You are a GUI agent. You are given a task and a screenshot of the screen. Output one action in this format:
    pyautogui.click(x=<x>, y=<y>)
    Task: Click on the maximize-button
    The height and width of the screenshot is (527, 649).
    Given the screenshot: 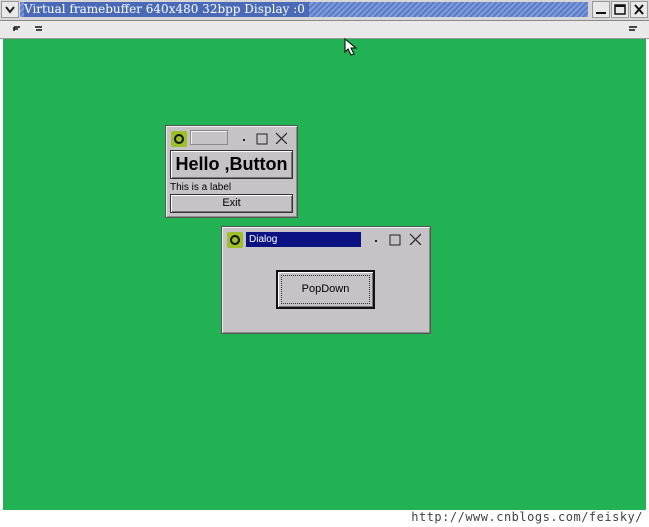 What is the action you would take?
    pyautogui.click(x=620, y=9)
    